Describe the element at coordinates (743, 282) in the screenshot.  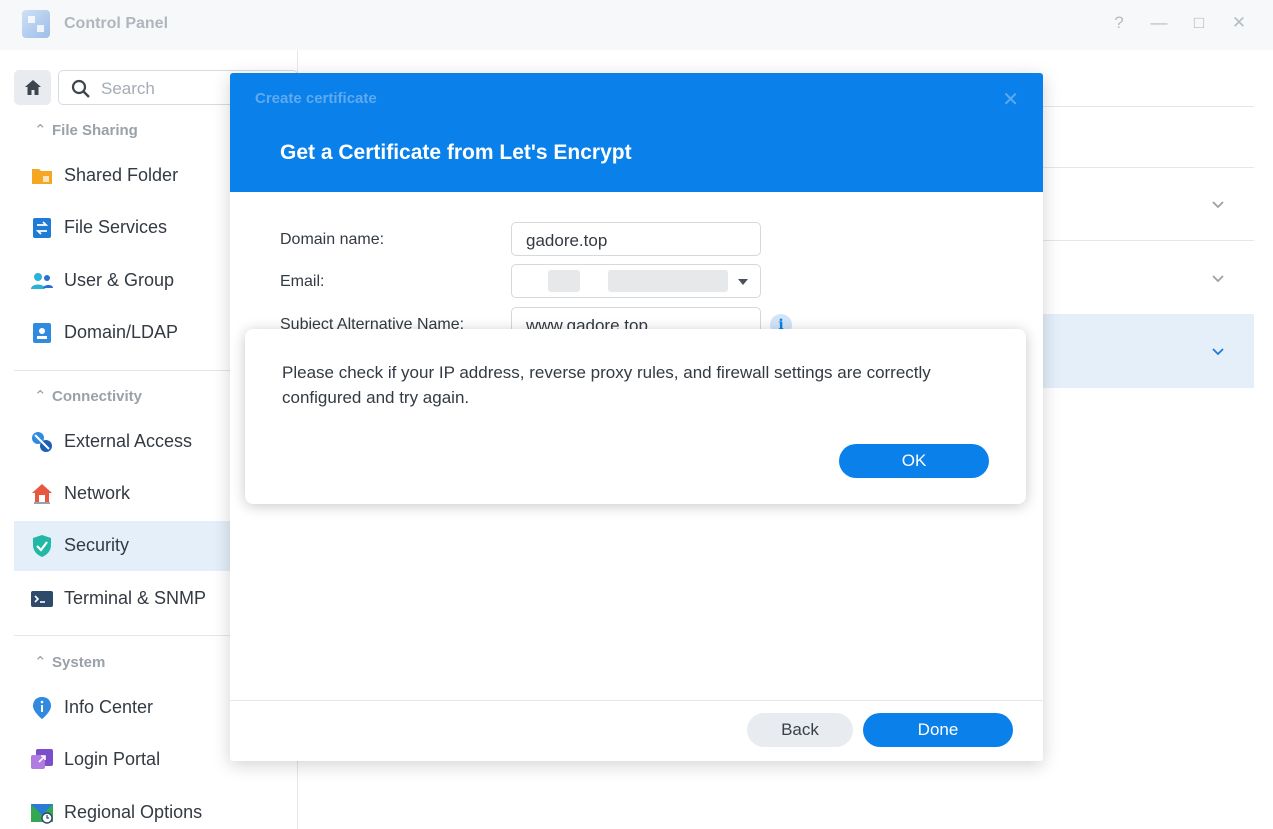
I see `dropdown-caret-icon` at that location.